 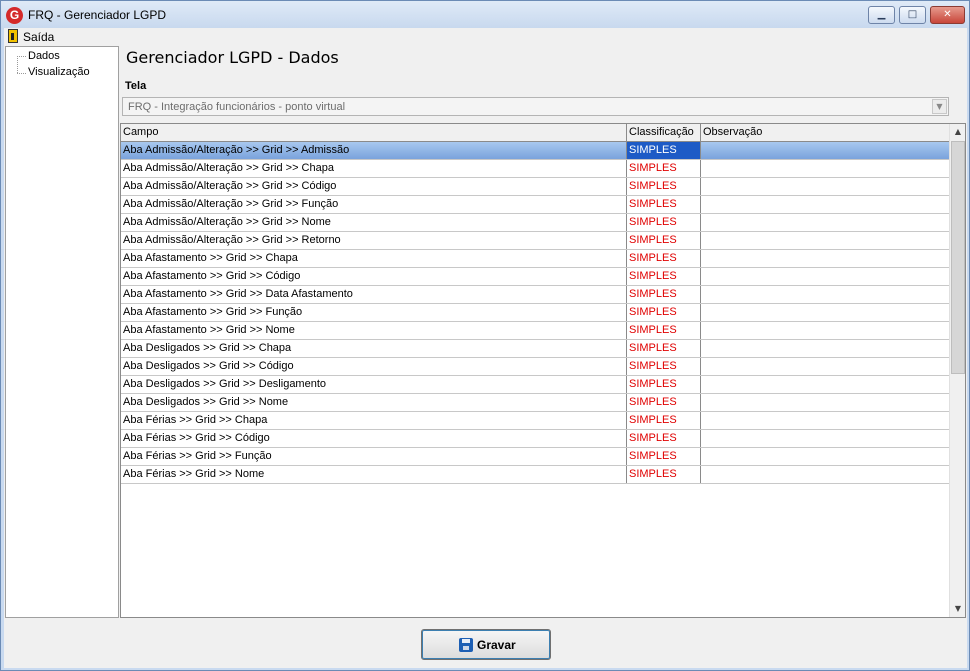 What do you see at coordinates (958, 257) in the screenshot?
I see `scroll-thumb` at bounding box center [958, 257].